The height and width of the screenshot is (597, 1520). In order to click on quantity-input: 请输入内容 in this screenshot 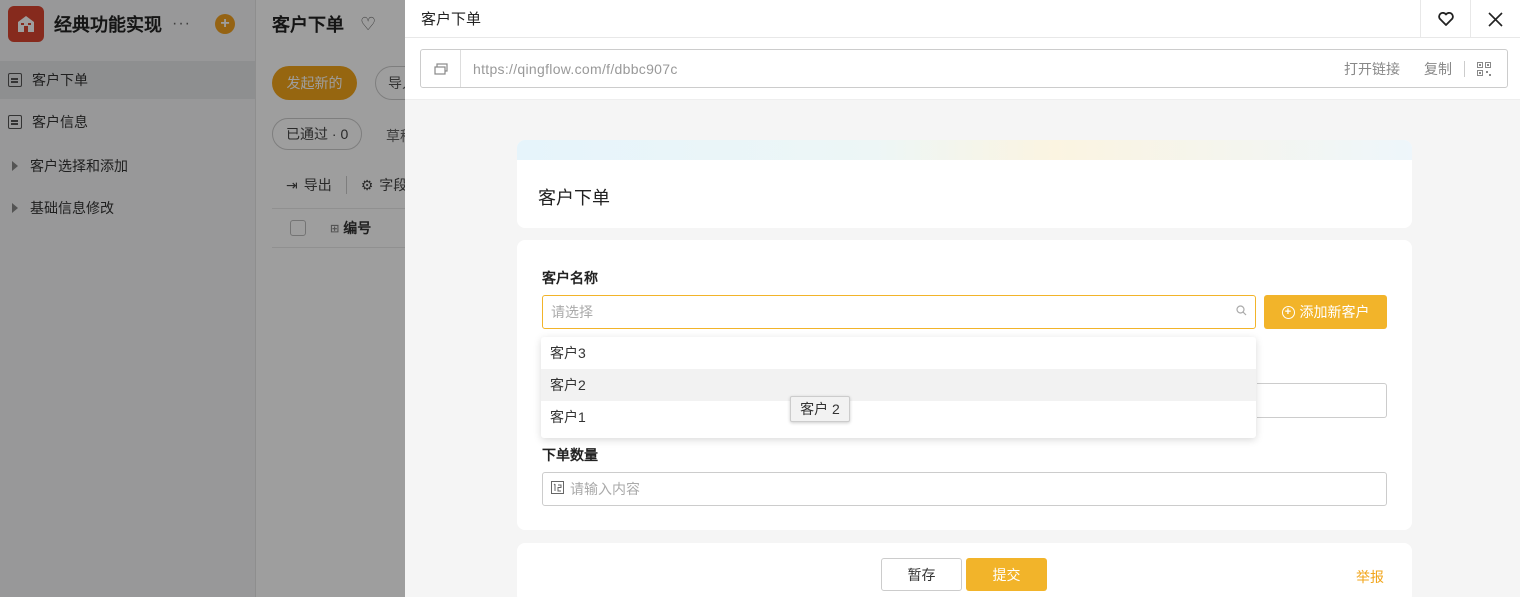, I will do `click(964, 489)`.